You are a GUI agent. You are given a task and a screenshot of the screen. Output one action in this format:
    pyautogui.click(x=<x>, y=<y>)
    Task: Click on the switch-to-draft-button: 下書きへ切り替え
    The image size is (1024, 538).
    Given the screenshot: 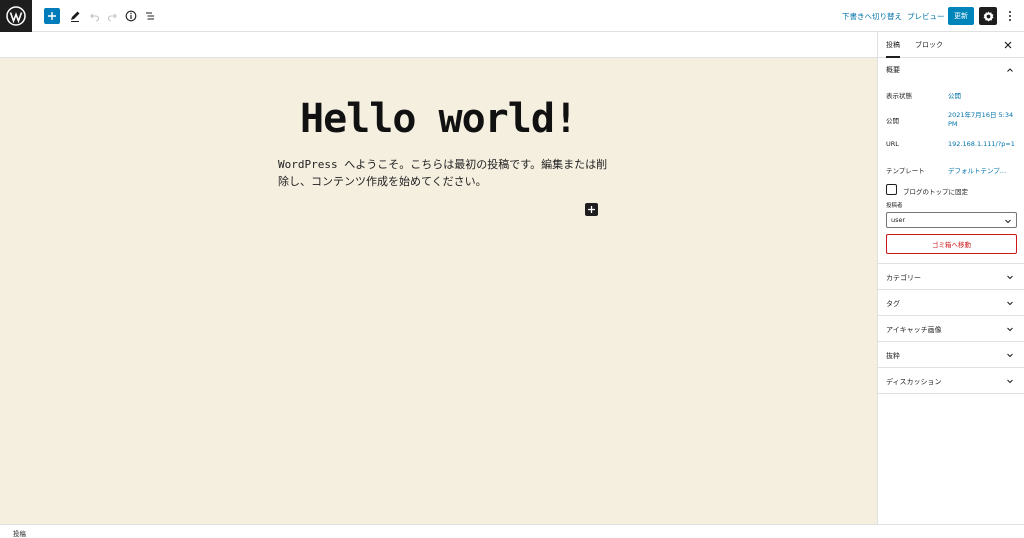 What is the action you would take?
    pyautogui.click(x=872, y=16)
    